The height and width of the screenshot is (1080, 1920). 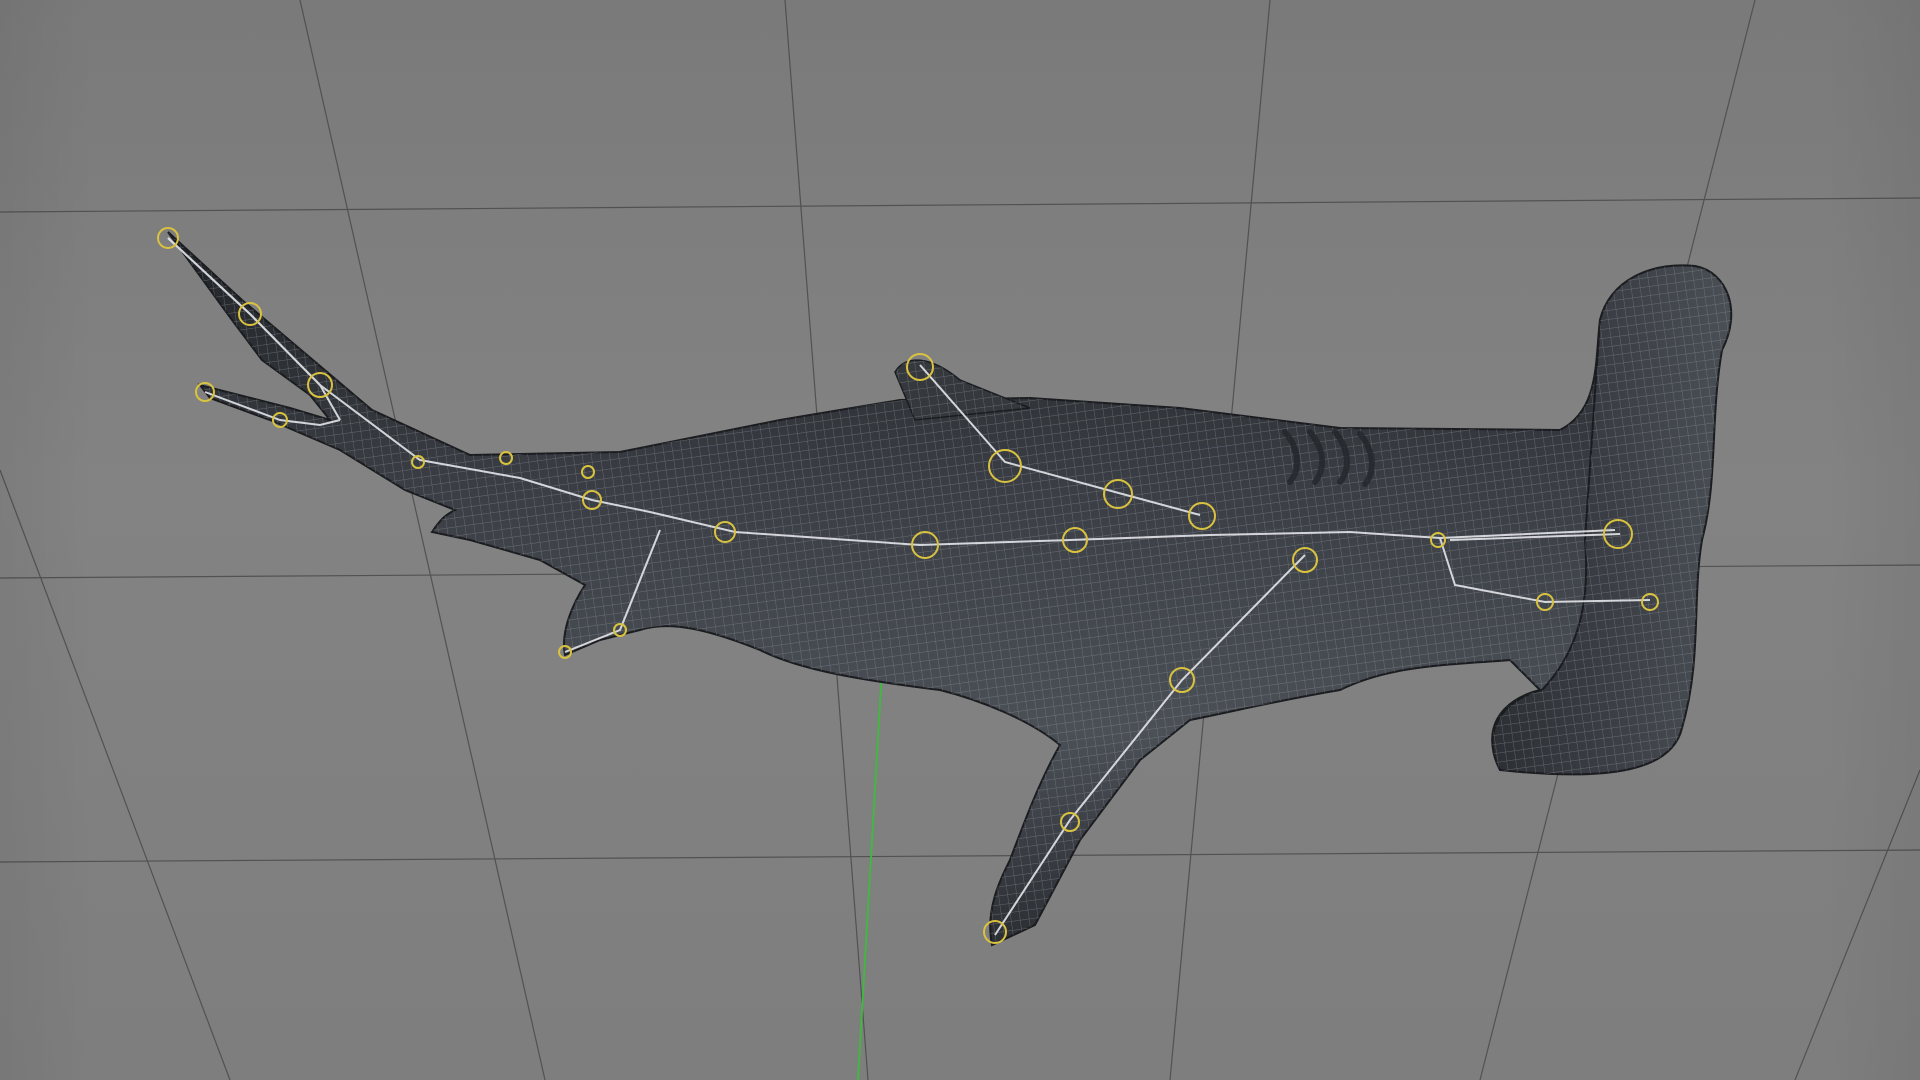 What do you see at coordinates (1872, 540) in the screenshot?
I see `viewport-edge-shade-right` at bounding box center [1872, 540].